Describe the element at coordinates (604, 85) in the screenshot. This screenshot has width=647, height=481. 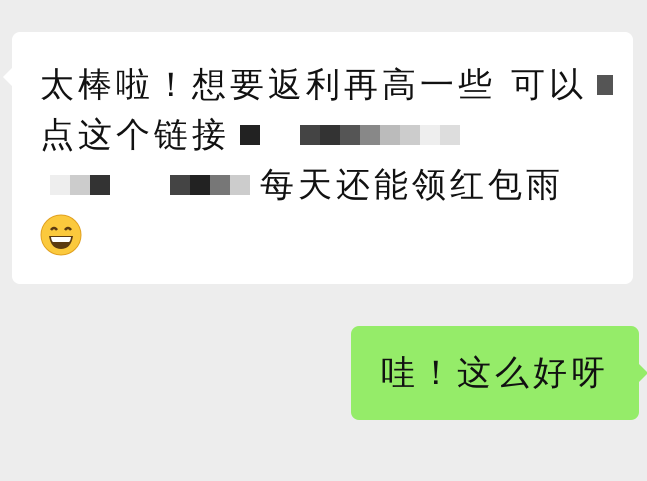
I see `pixelated-text-drawing` at that location.